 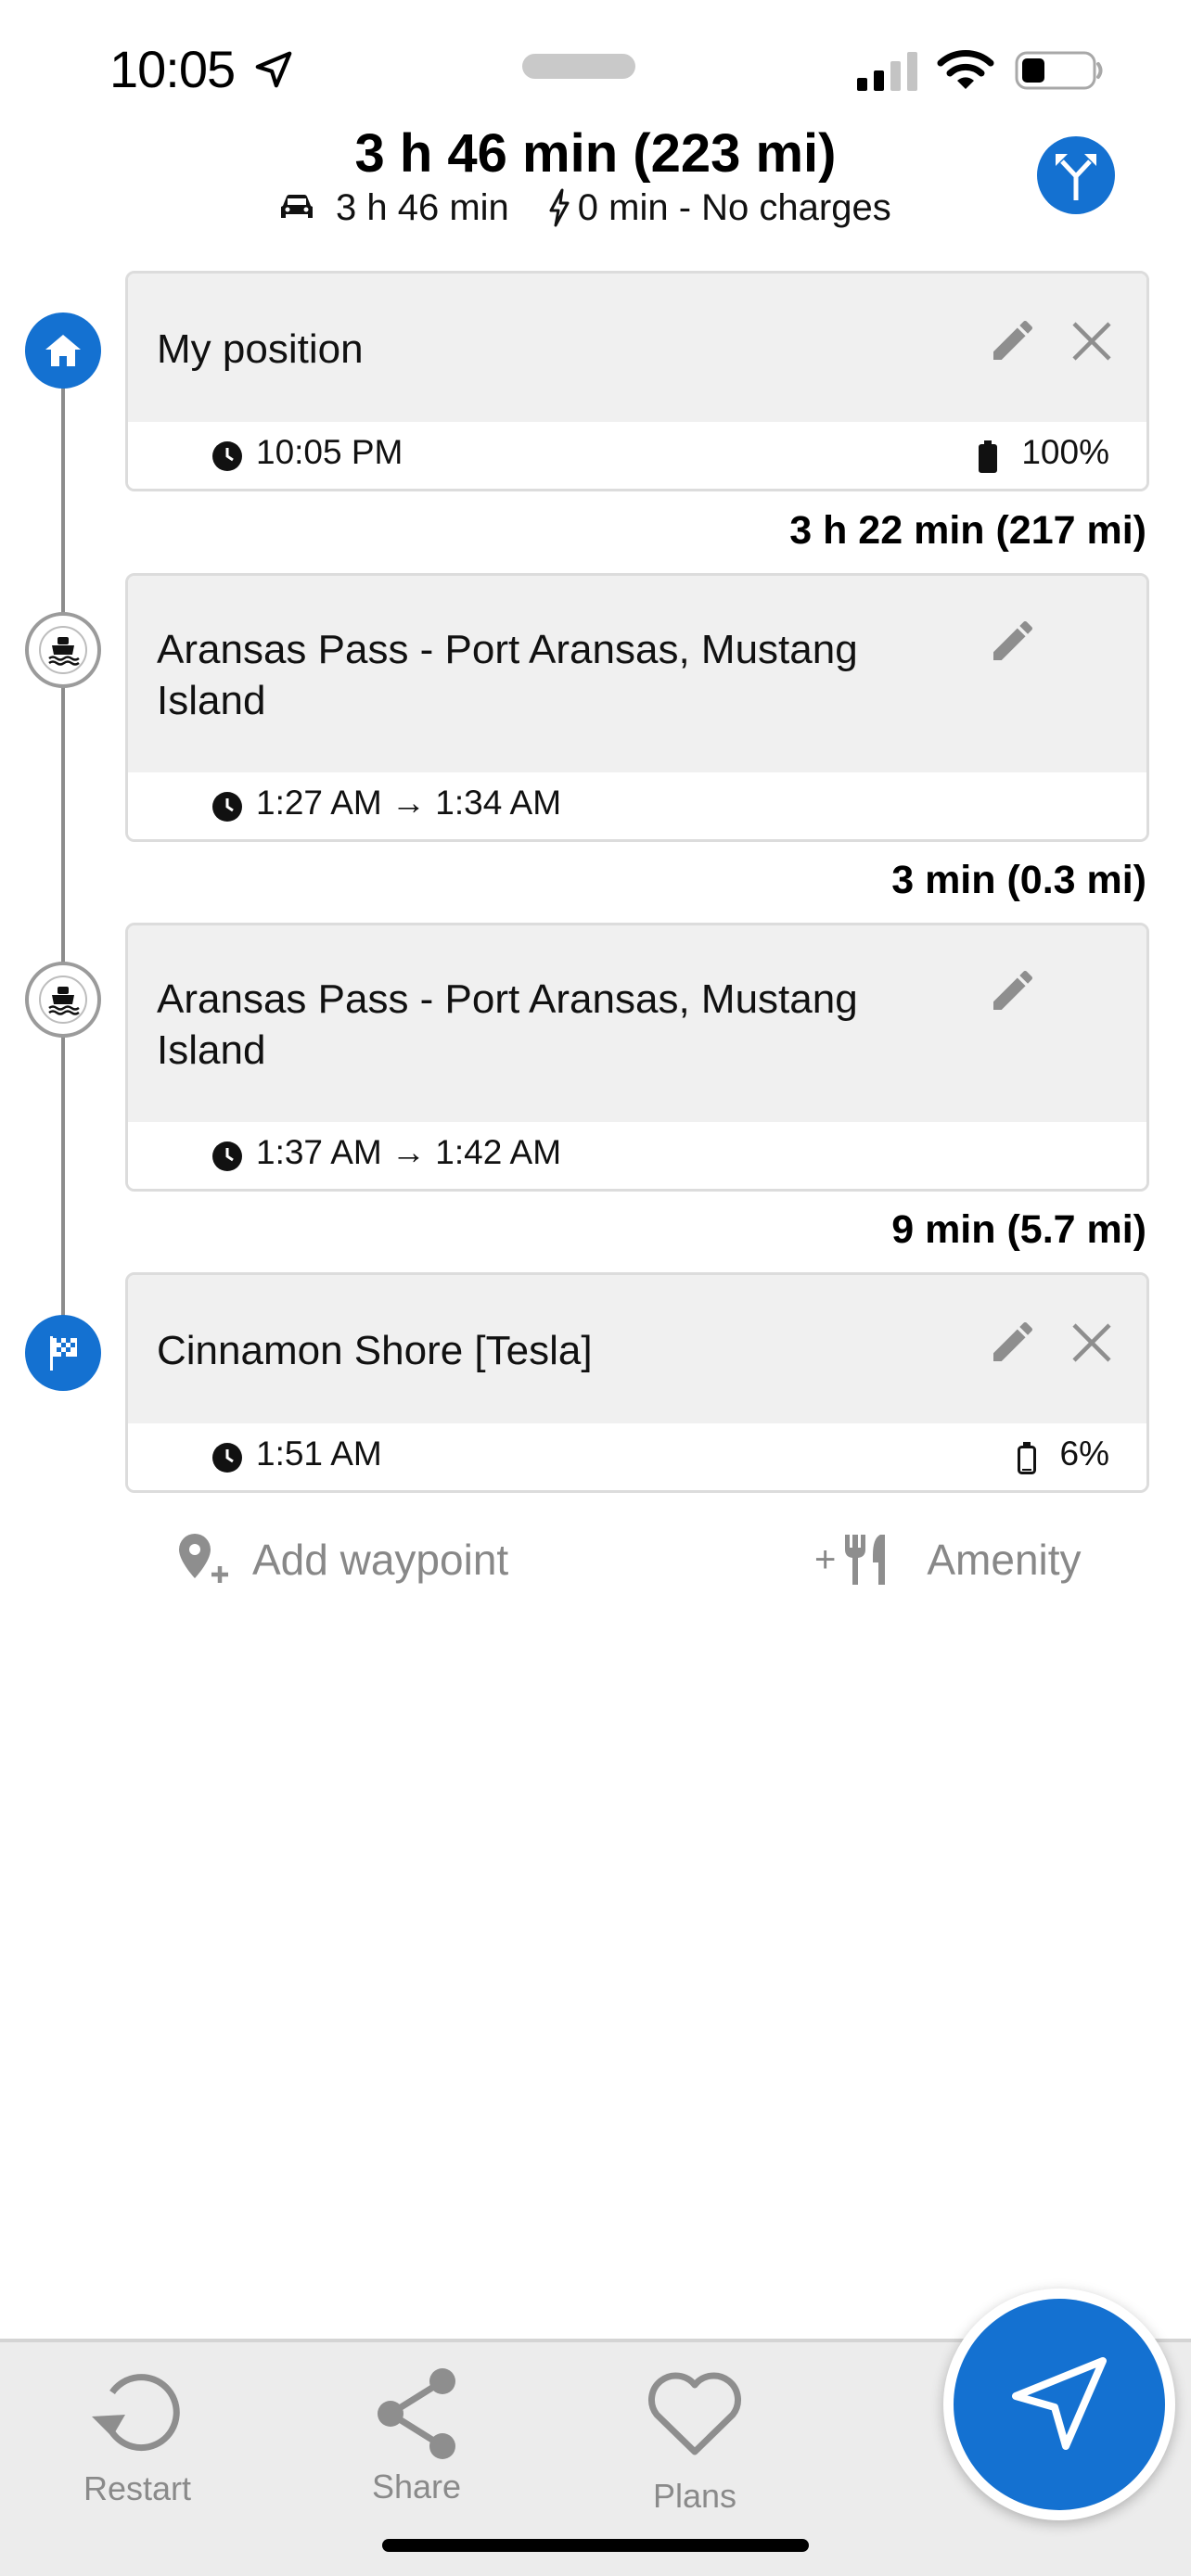 I want to click on cutlery-icon, so click(x=866, y=1560).